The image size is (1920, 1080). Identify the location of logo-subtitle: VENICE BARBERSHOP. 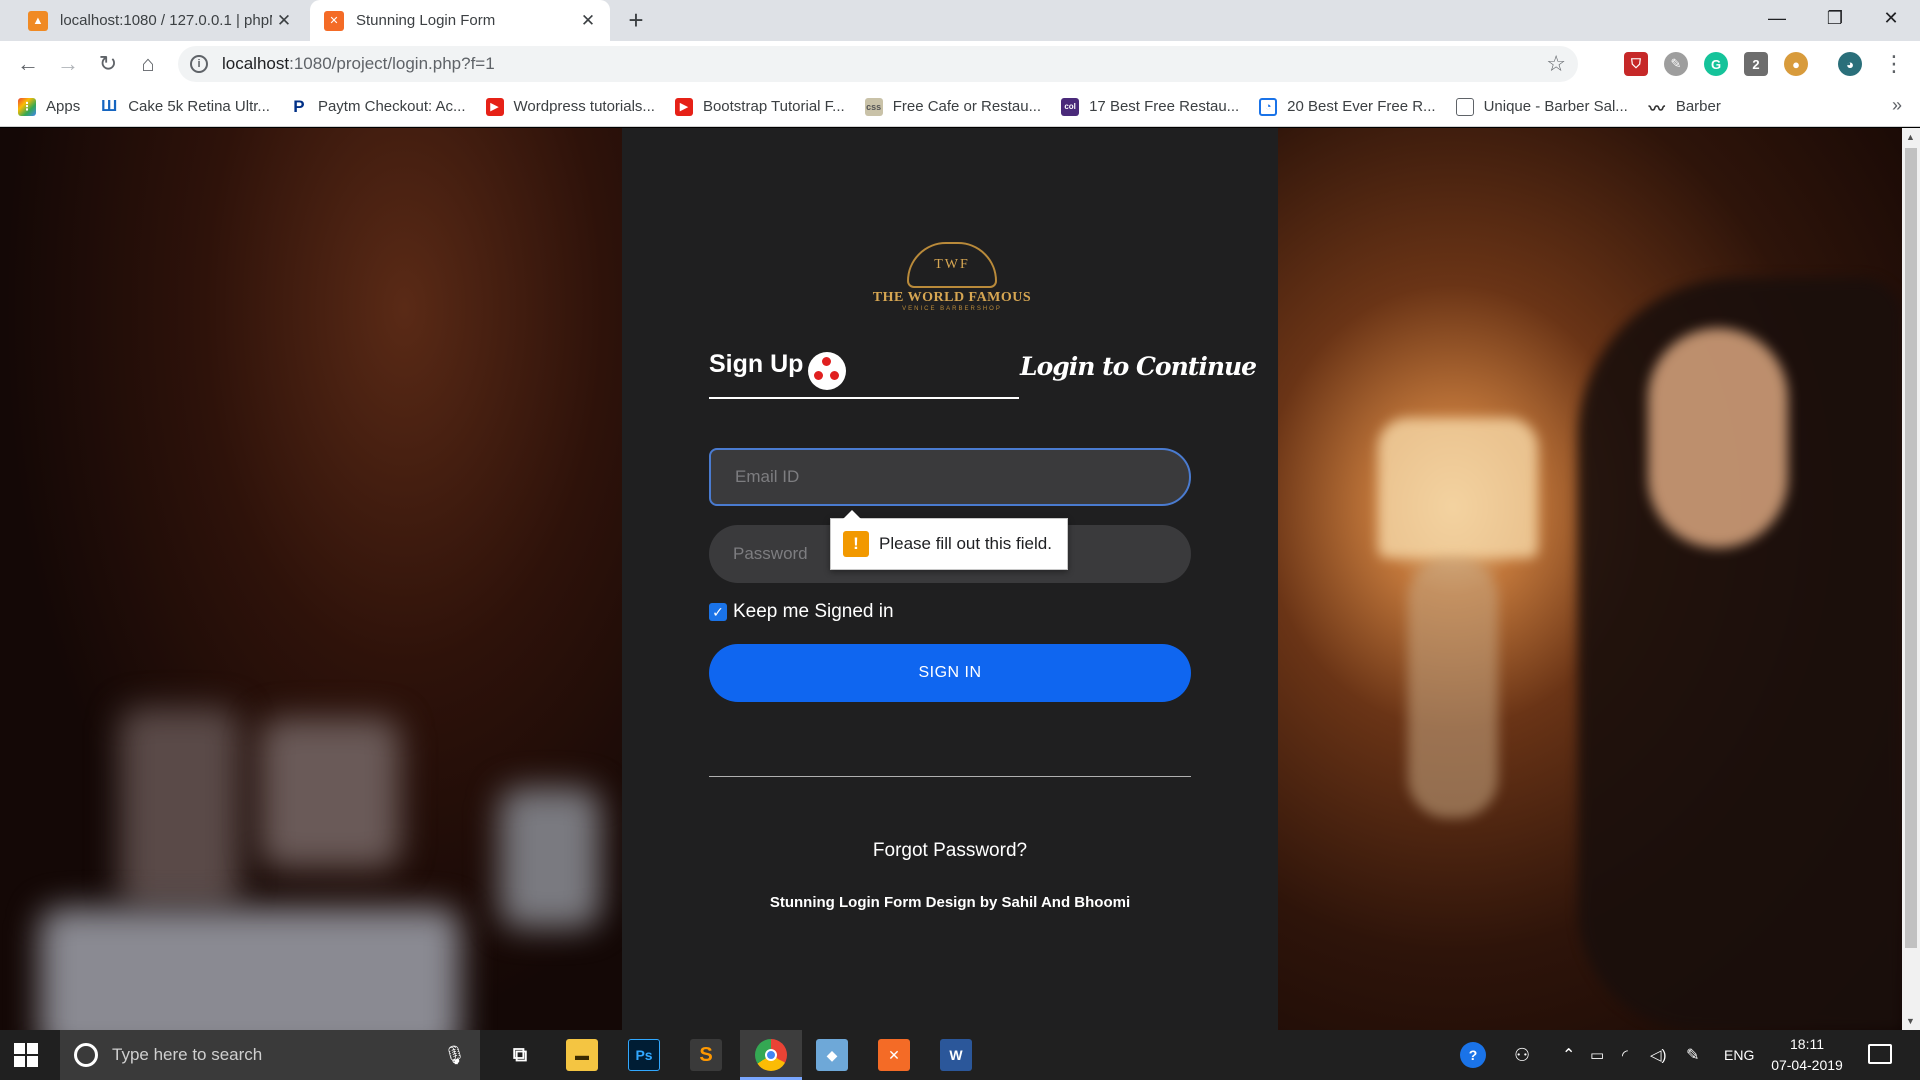
(952, 309).